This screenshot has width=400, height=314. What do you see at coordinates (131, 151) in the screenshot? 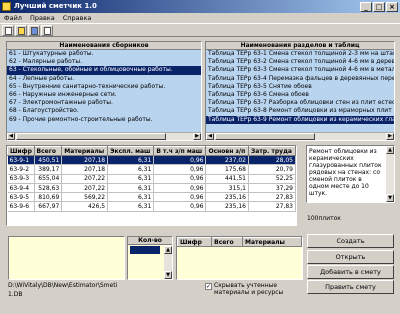
I see `price-col-machines: Экспл. маш` at bounding box center [131, 151].